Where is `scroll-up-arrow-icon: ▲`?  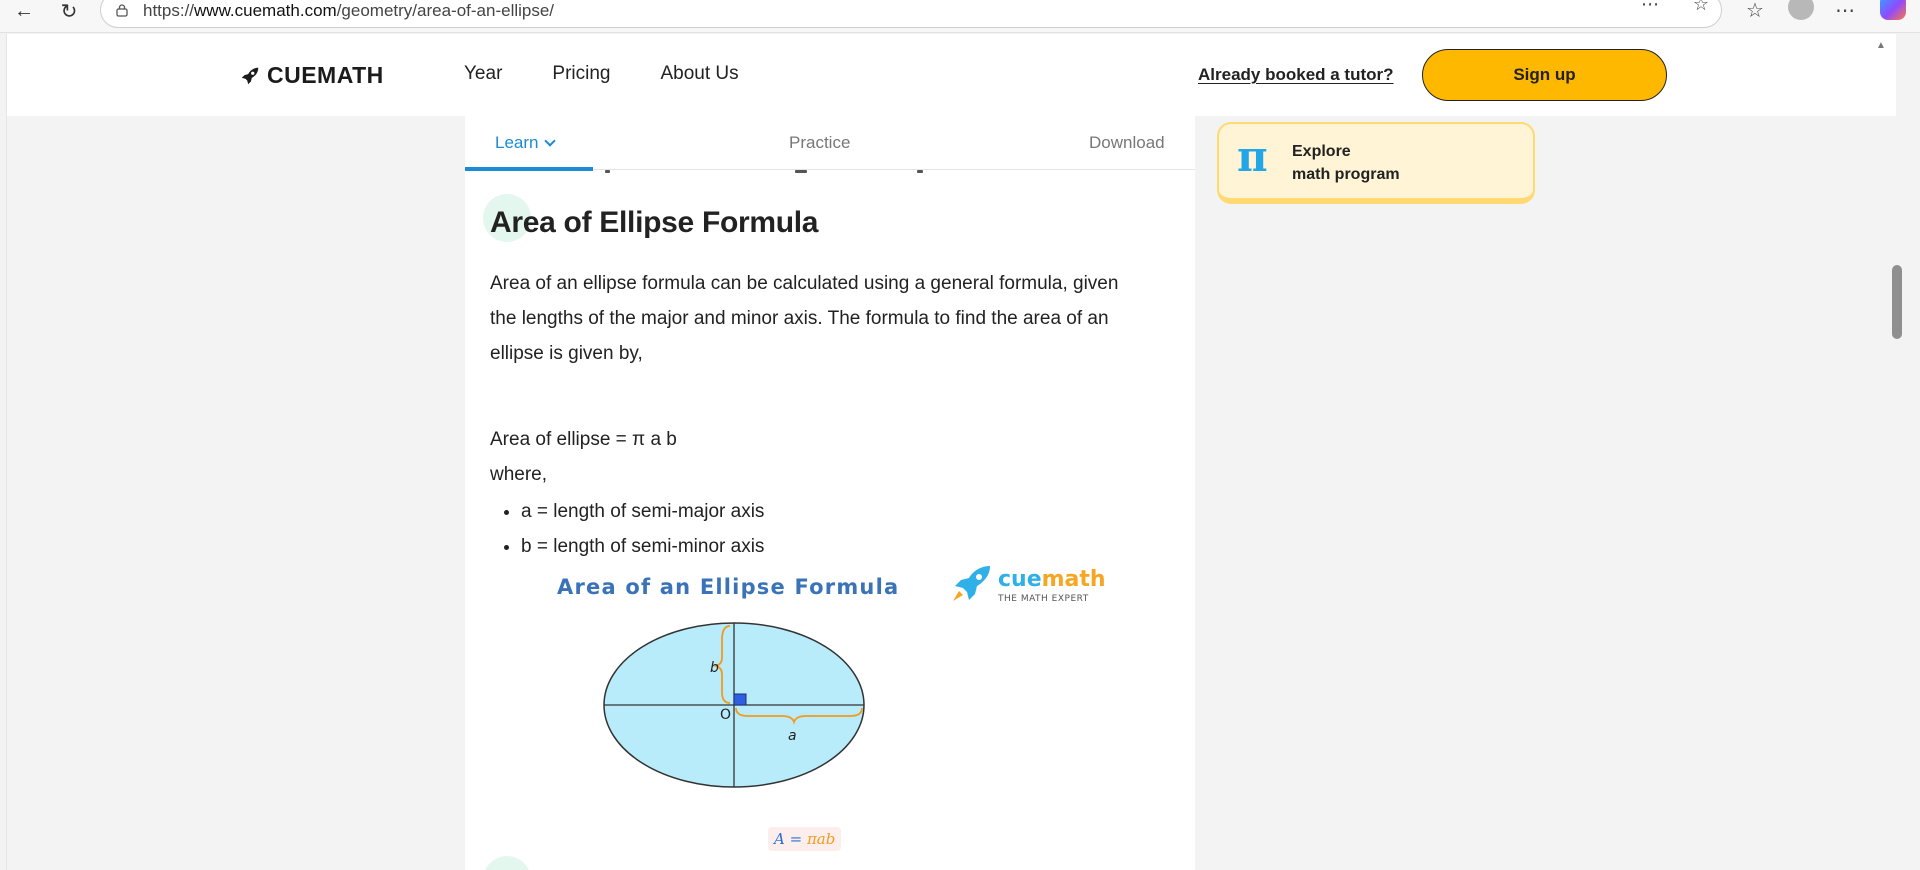
scroll-up-arrow-icon: ▲ is located at coordinates (1881, 45).